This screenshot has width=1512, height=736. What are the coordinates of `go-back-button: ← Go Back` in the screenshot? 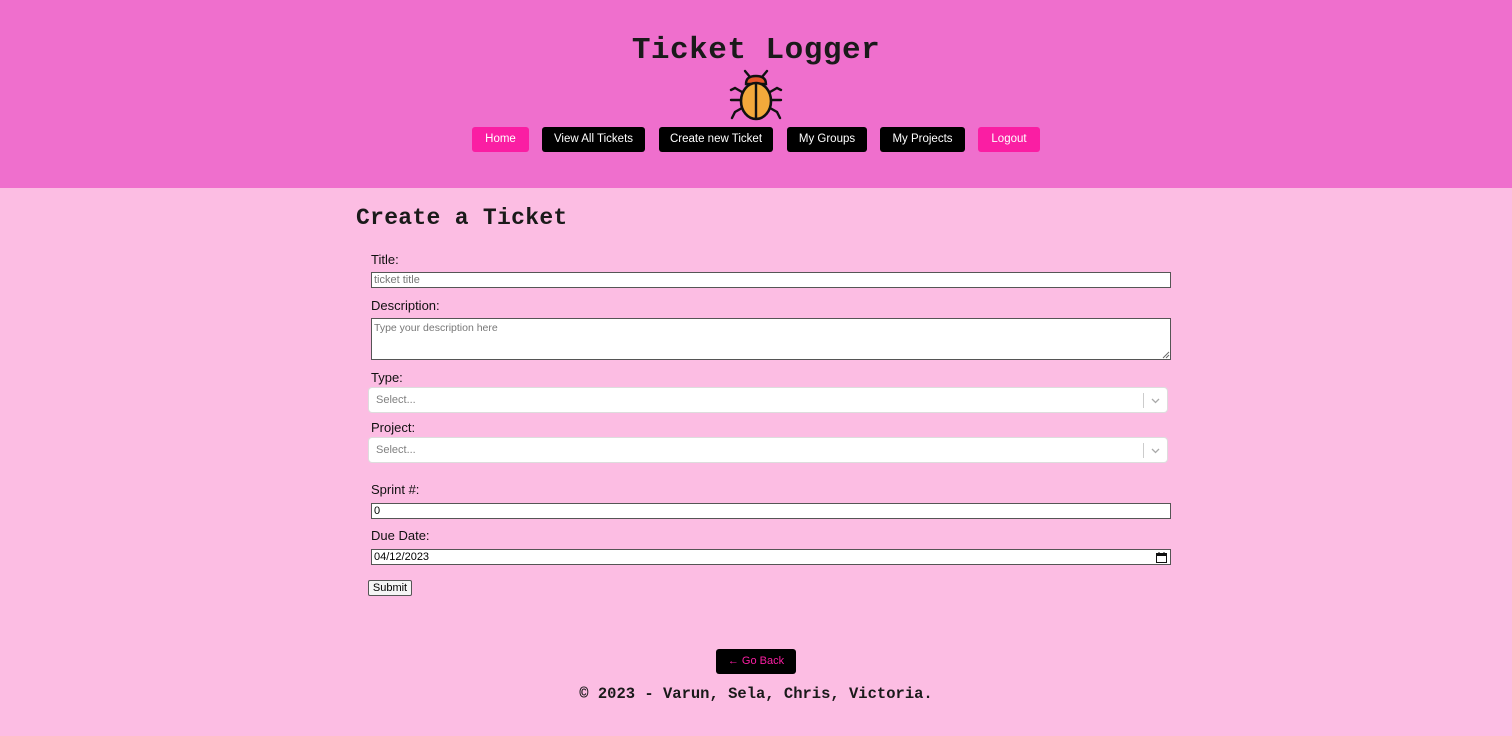 It's located at (756, 661).